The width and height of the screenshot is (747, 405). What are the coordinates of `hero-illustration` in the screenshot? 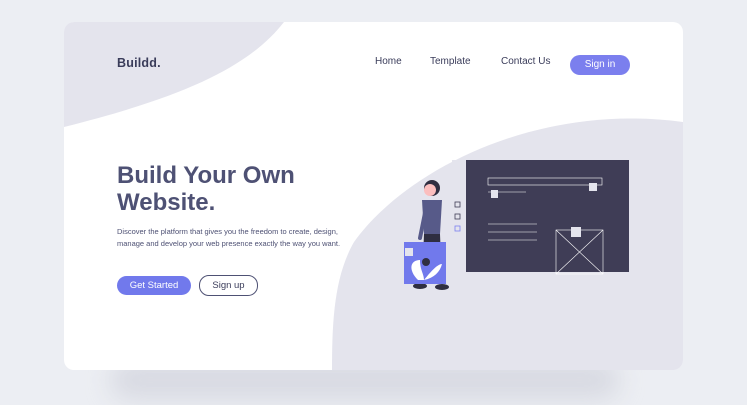 It's located at (516, 225).